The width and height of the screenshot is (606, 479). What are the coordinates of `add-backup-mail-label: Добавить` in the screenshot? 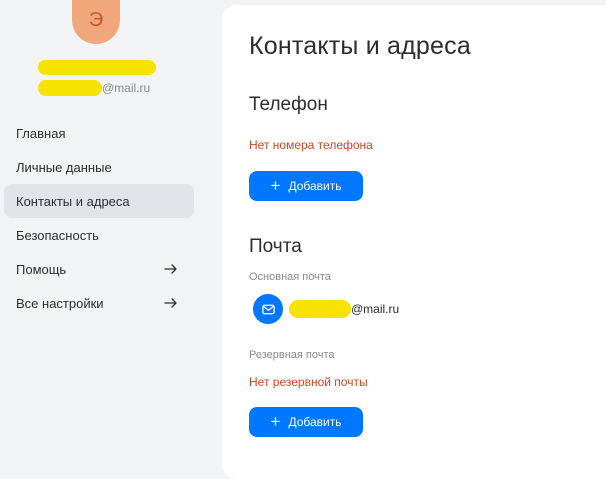 It's located at (315, 422).